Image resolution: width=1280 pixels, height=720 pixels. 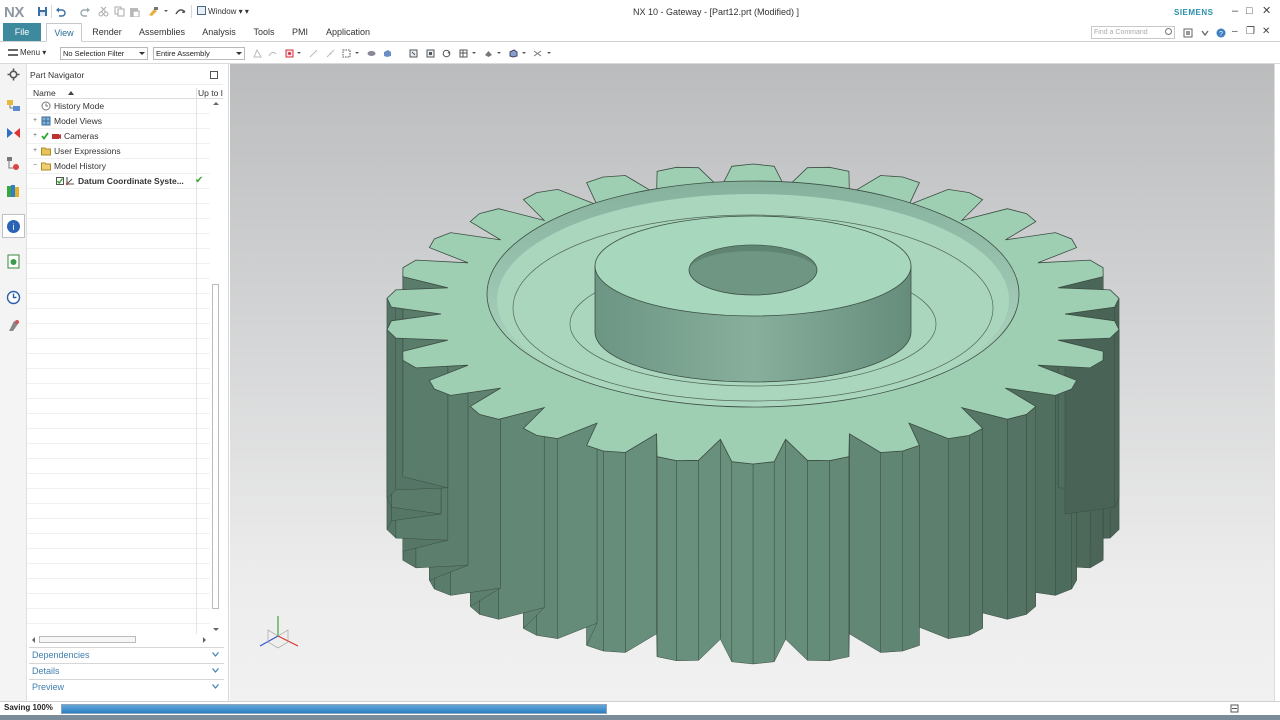 I want to click on tree-row-user-expressions: + User Expressions, so click(x=118, y=151).